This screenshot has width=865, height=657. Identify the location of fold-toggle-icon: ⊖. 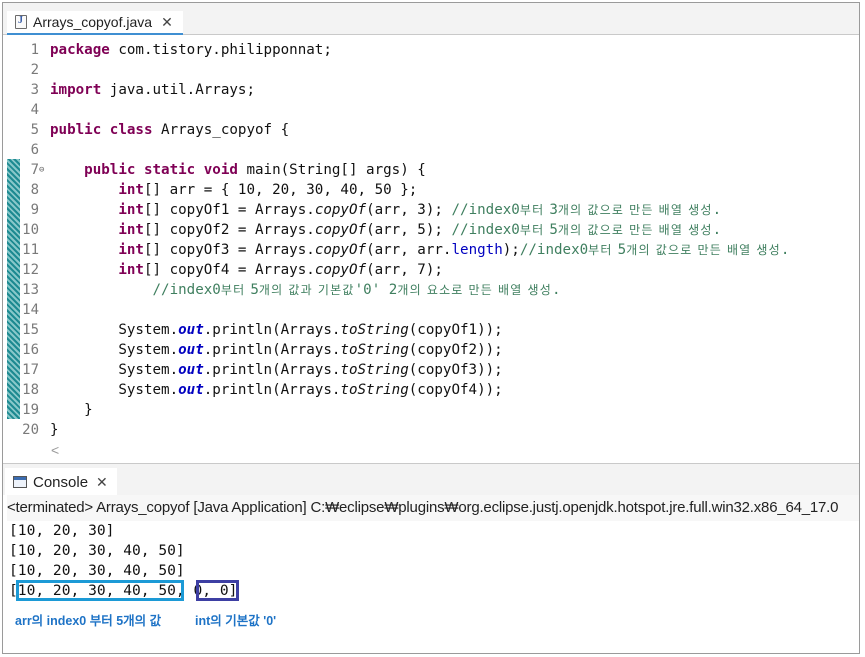
(41, 170).